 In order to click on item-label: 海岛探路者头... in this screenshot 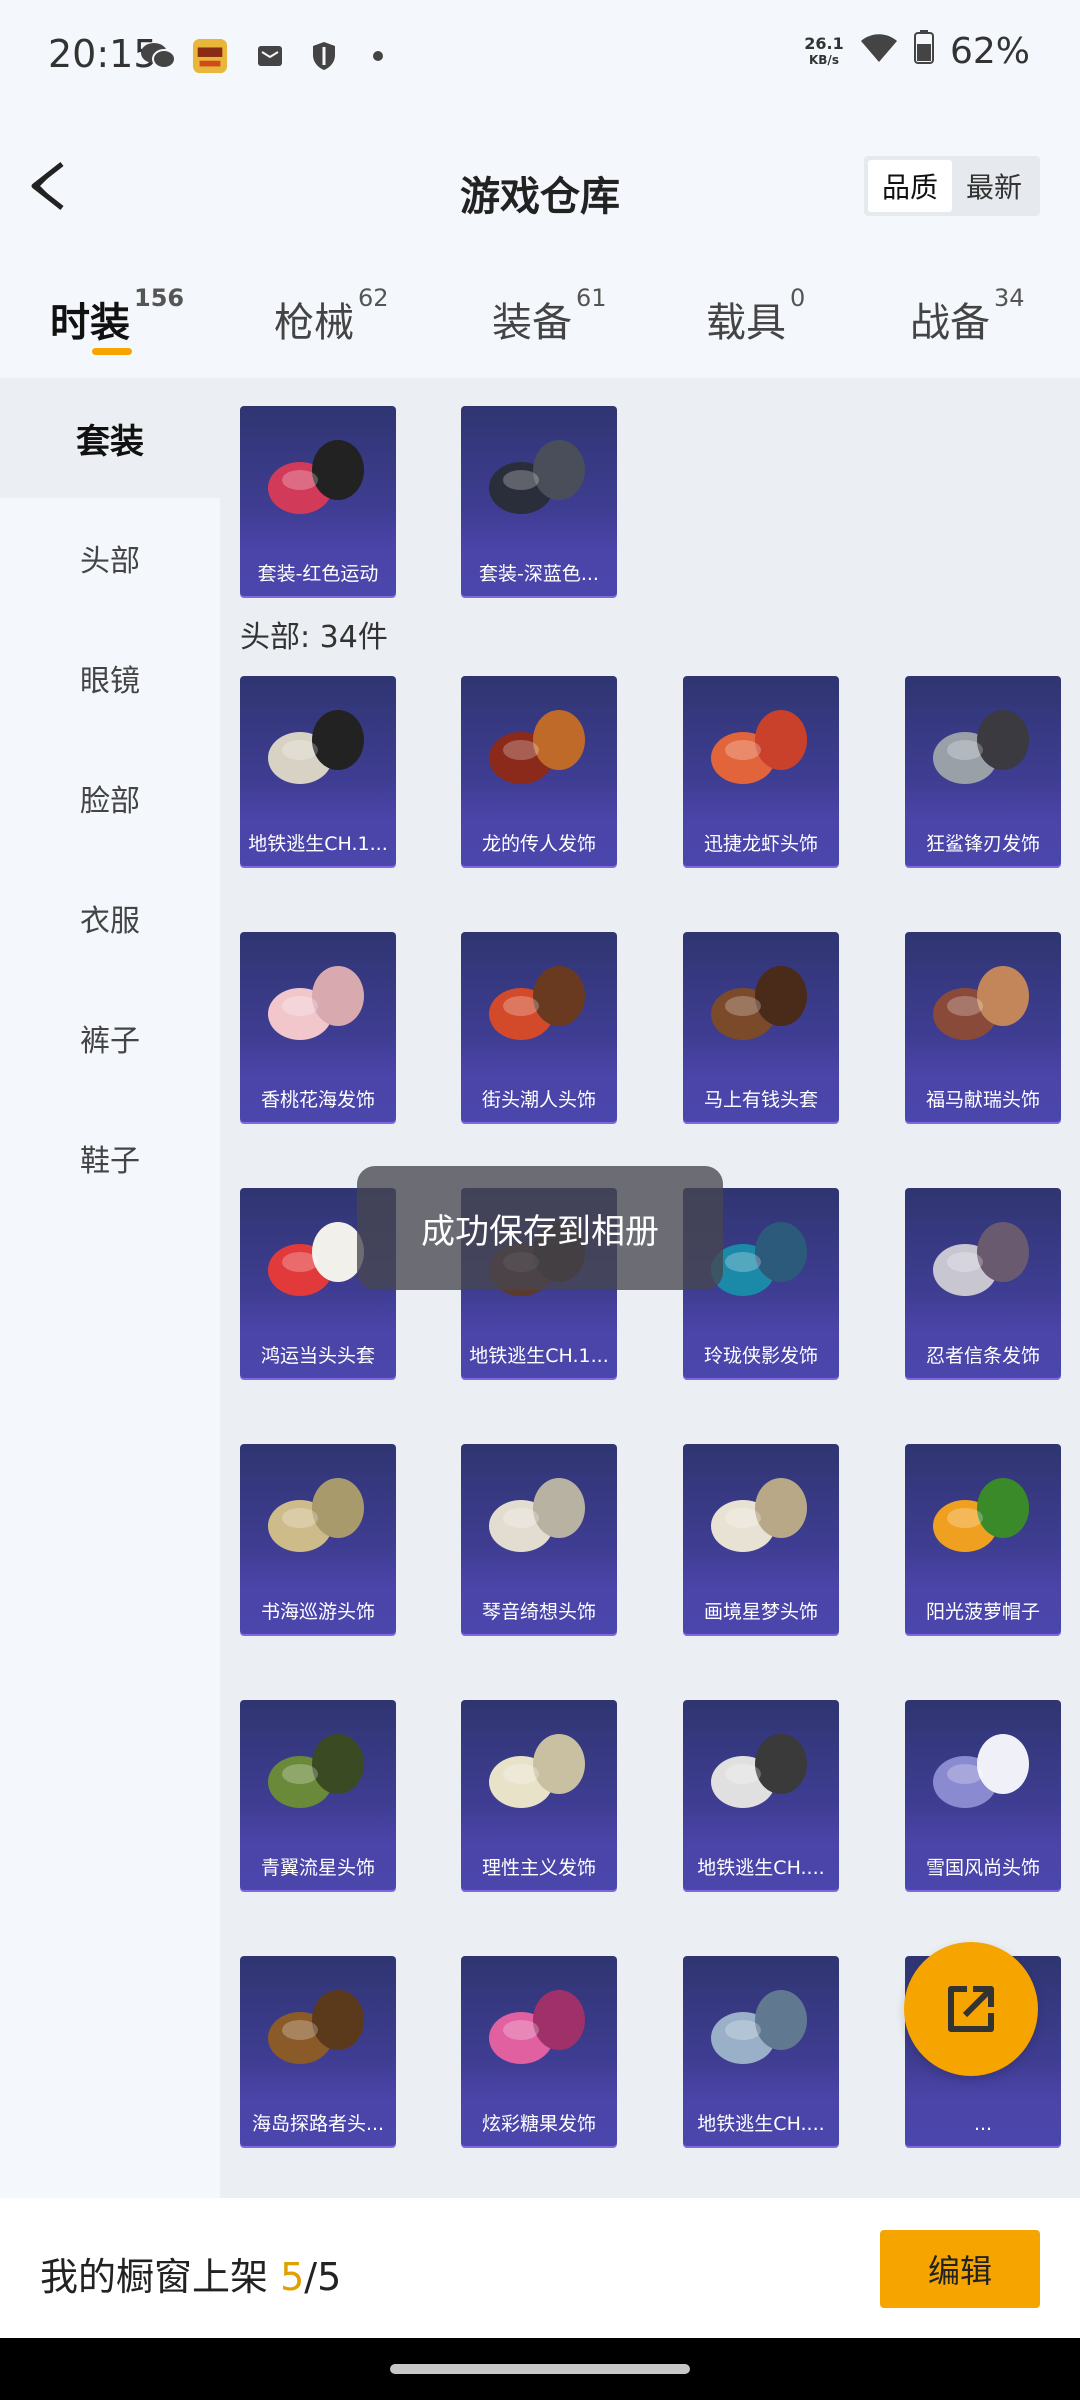, I will do `click(318, 2124)`.